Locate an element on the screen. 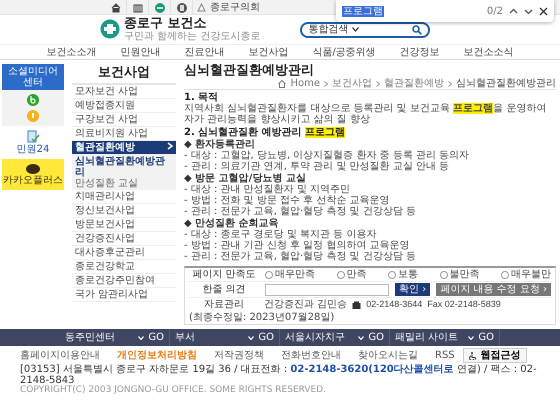  manager-name: 건강증진과 김민승 is located at coordinates (306, 304).